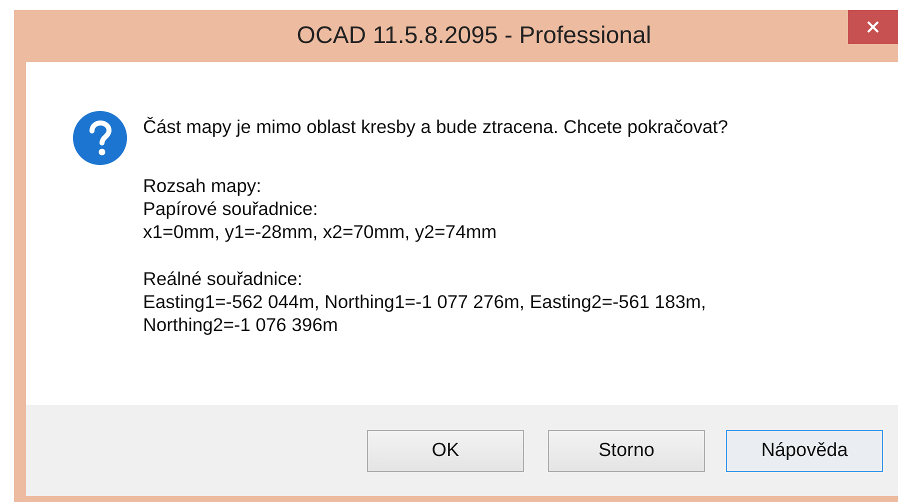 The image size is (898, 502). What do you see at coordinates (202, 185) in the screenshot?
I see `detail-text: Rozsah mapy:` at bounding box center [202, 185].